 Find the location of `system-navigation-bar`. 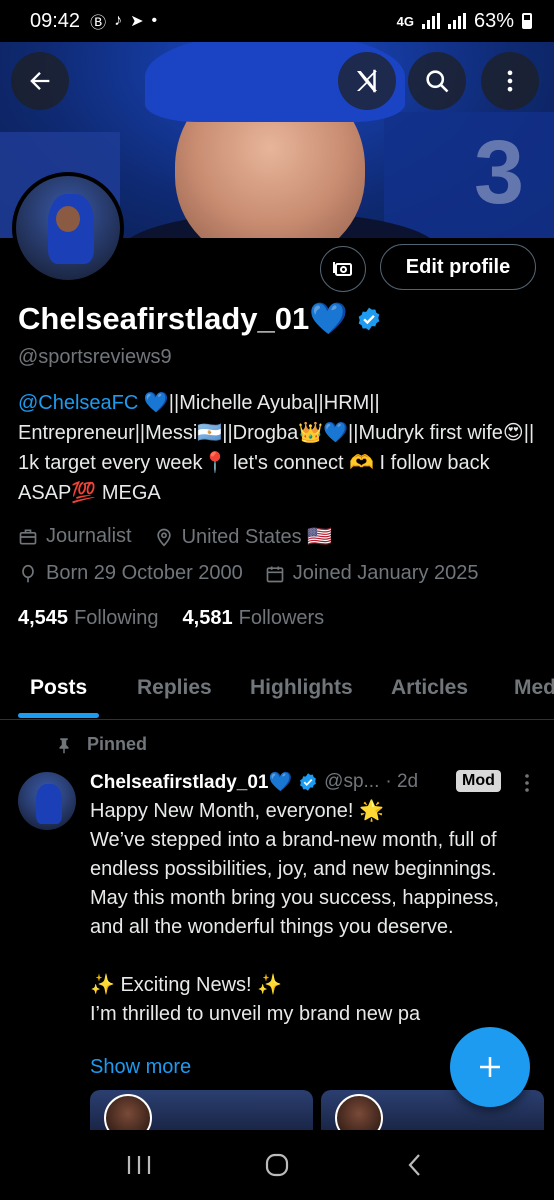

system-navigation-bar is located at coordinates (277, 1165).